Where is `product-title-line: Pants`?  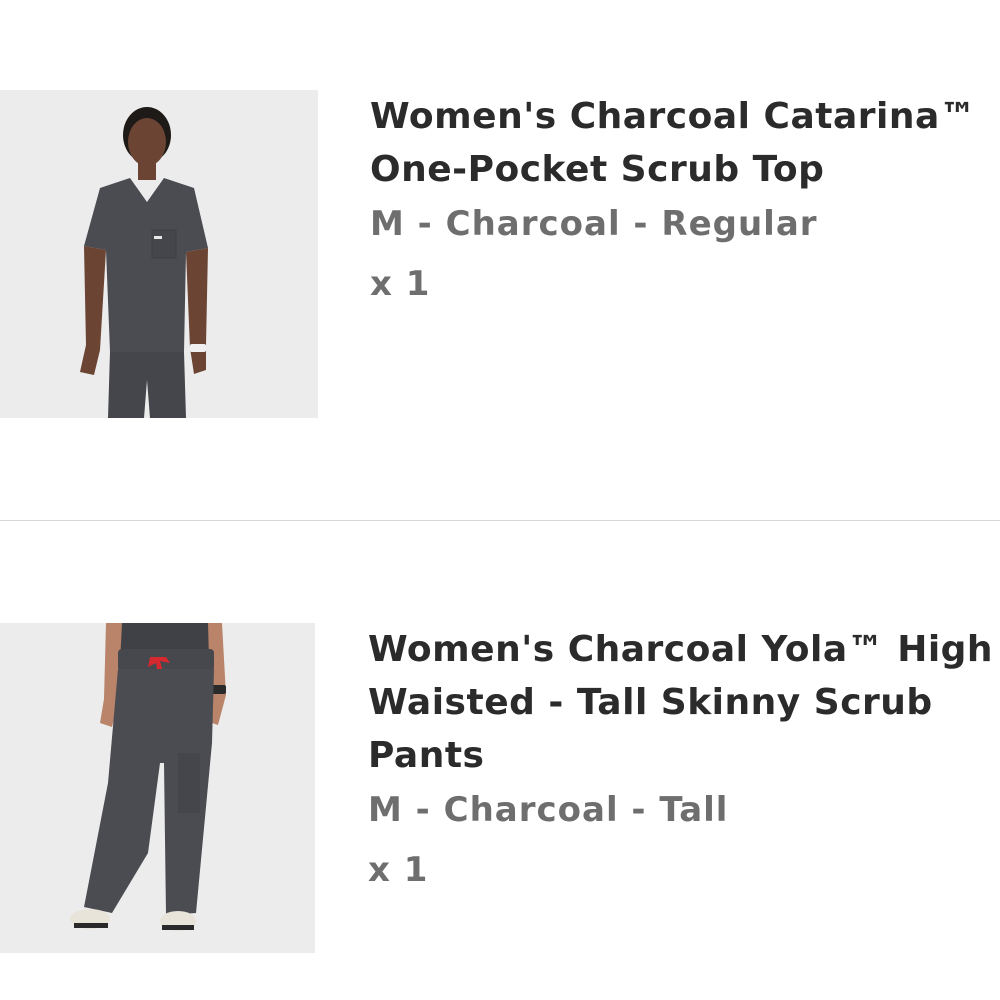
product-title-line: Pants is located at coordinates (426, 755).